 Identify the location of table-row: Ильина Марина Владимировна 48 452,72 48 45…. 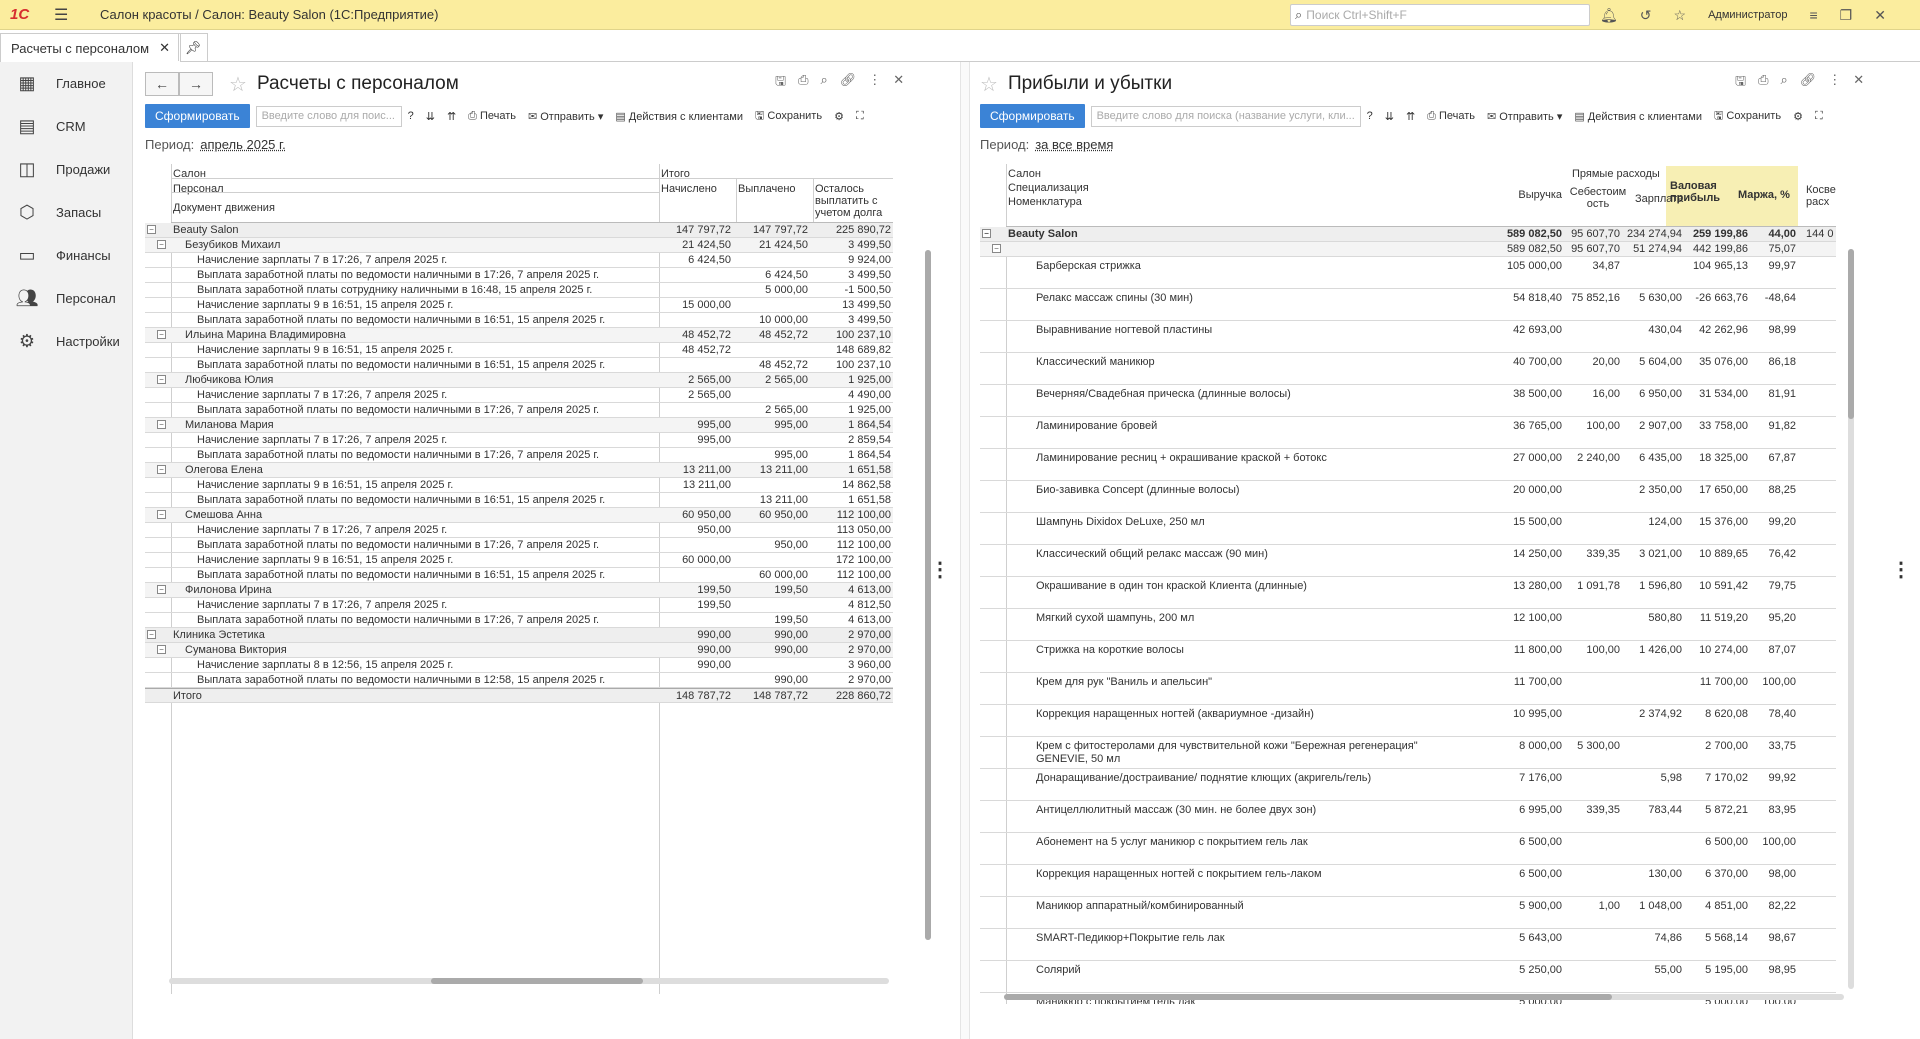
(519, 335).